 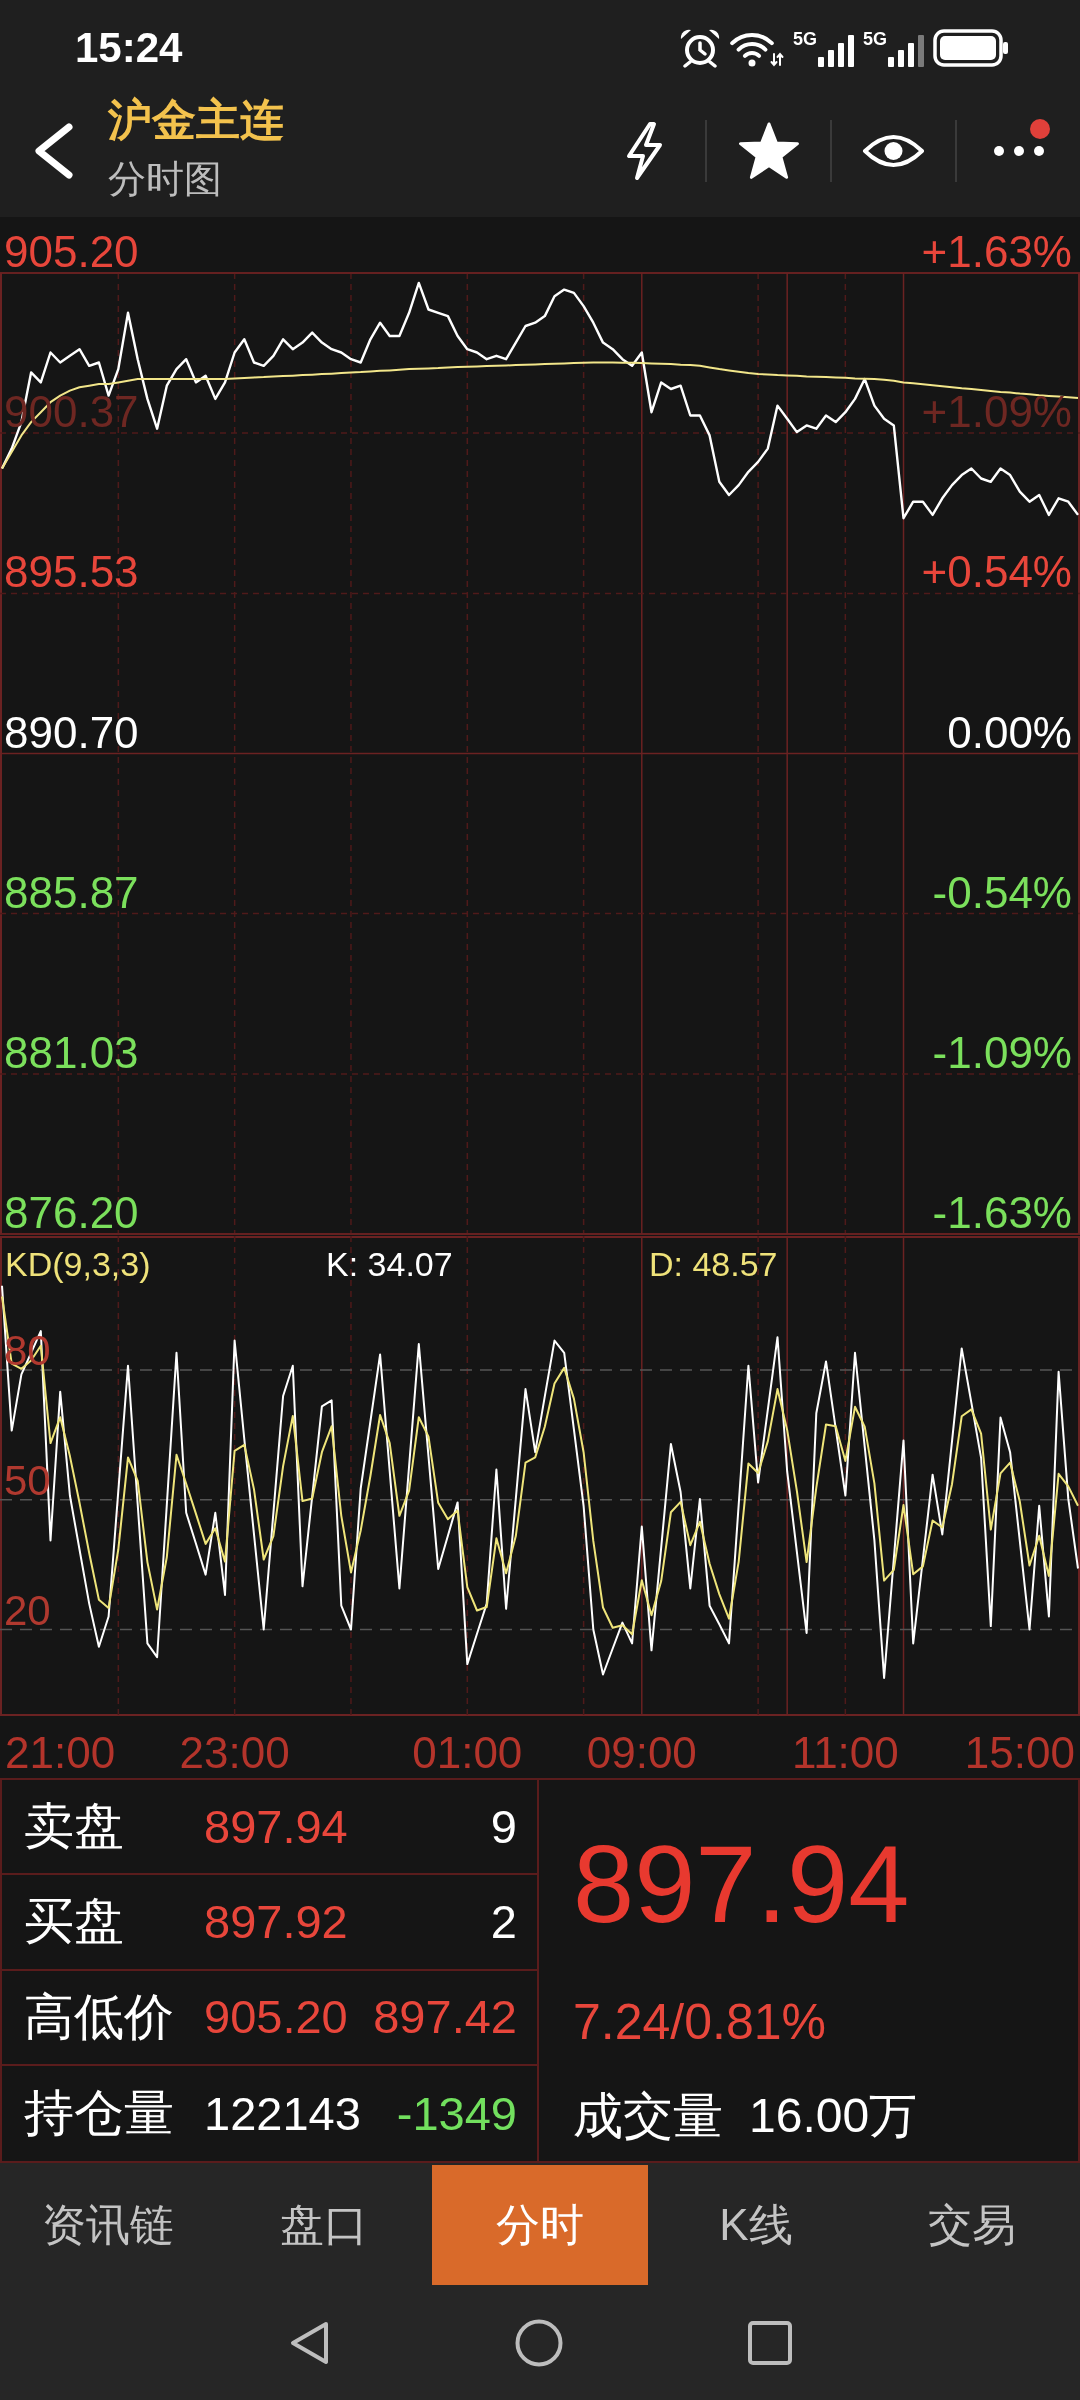 What do you see at coordinates (996, 251) in the screenshot?
I see `percent-axis-label: +1.63%` at bounding box center [996, 251].